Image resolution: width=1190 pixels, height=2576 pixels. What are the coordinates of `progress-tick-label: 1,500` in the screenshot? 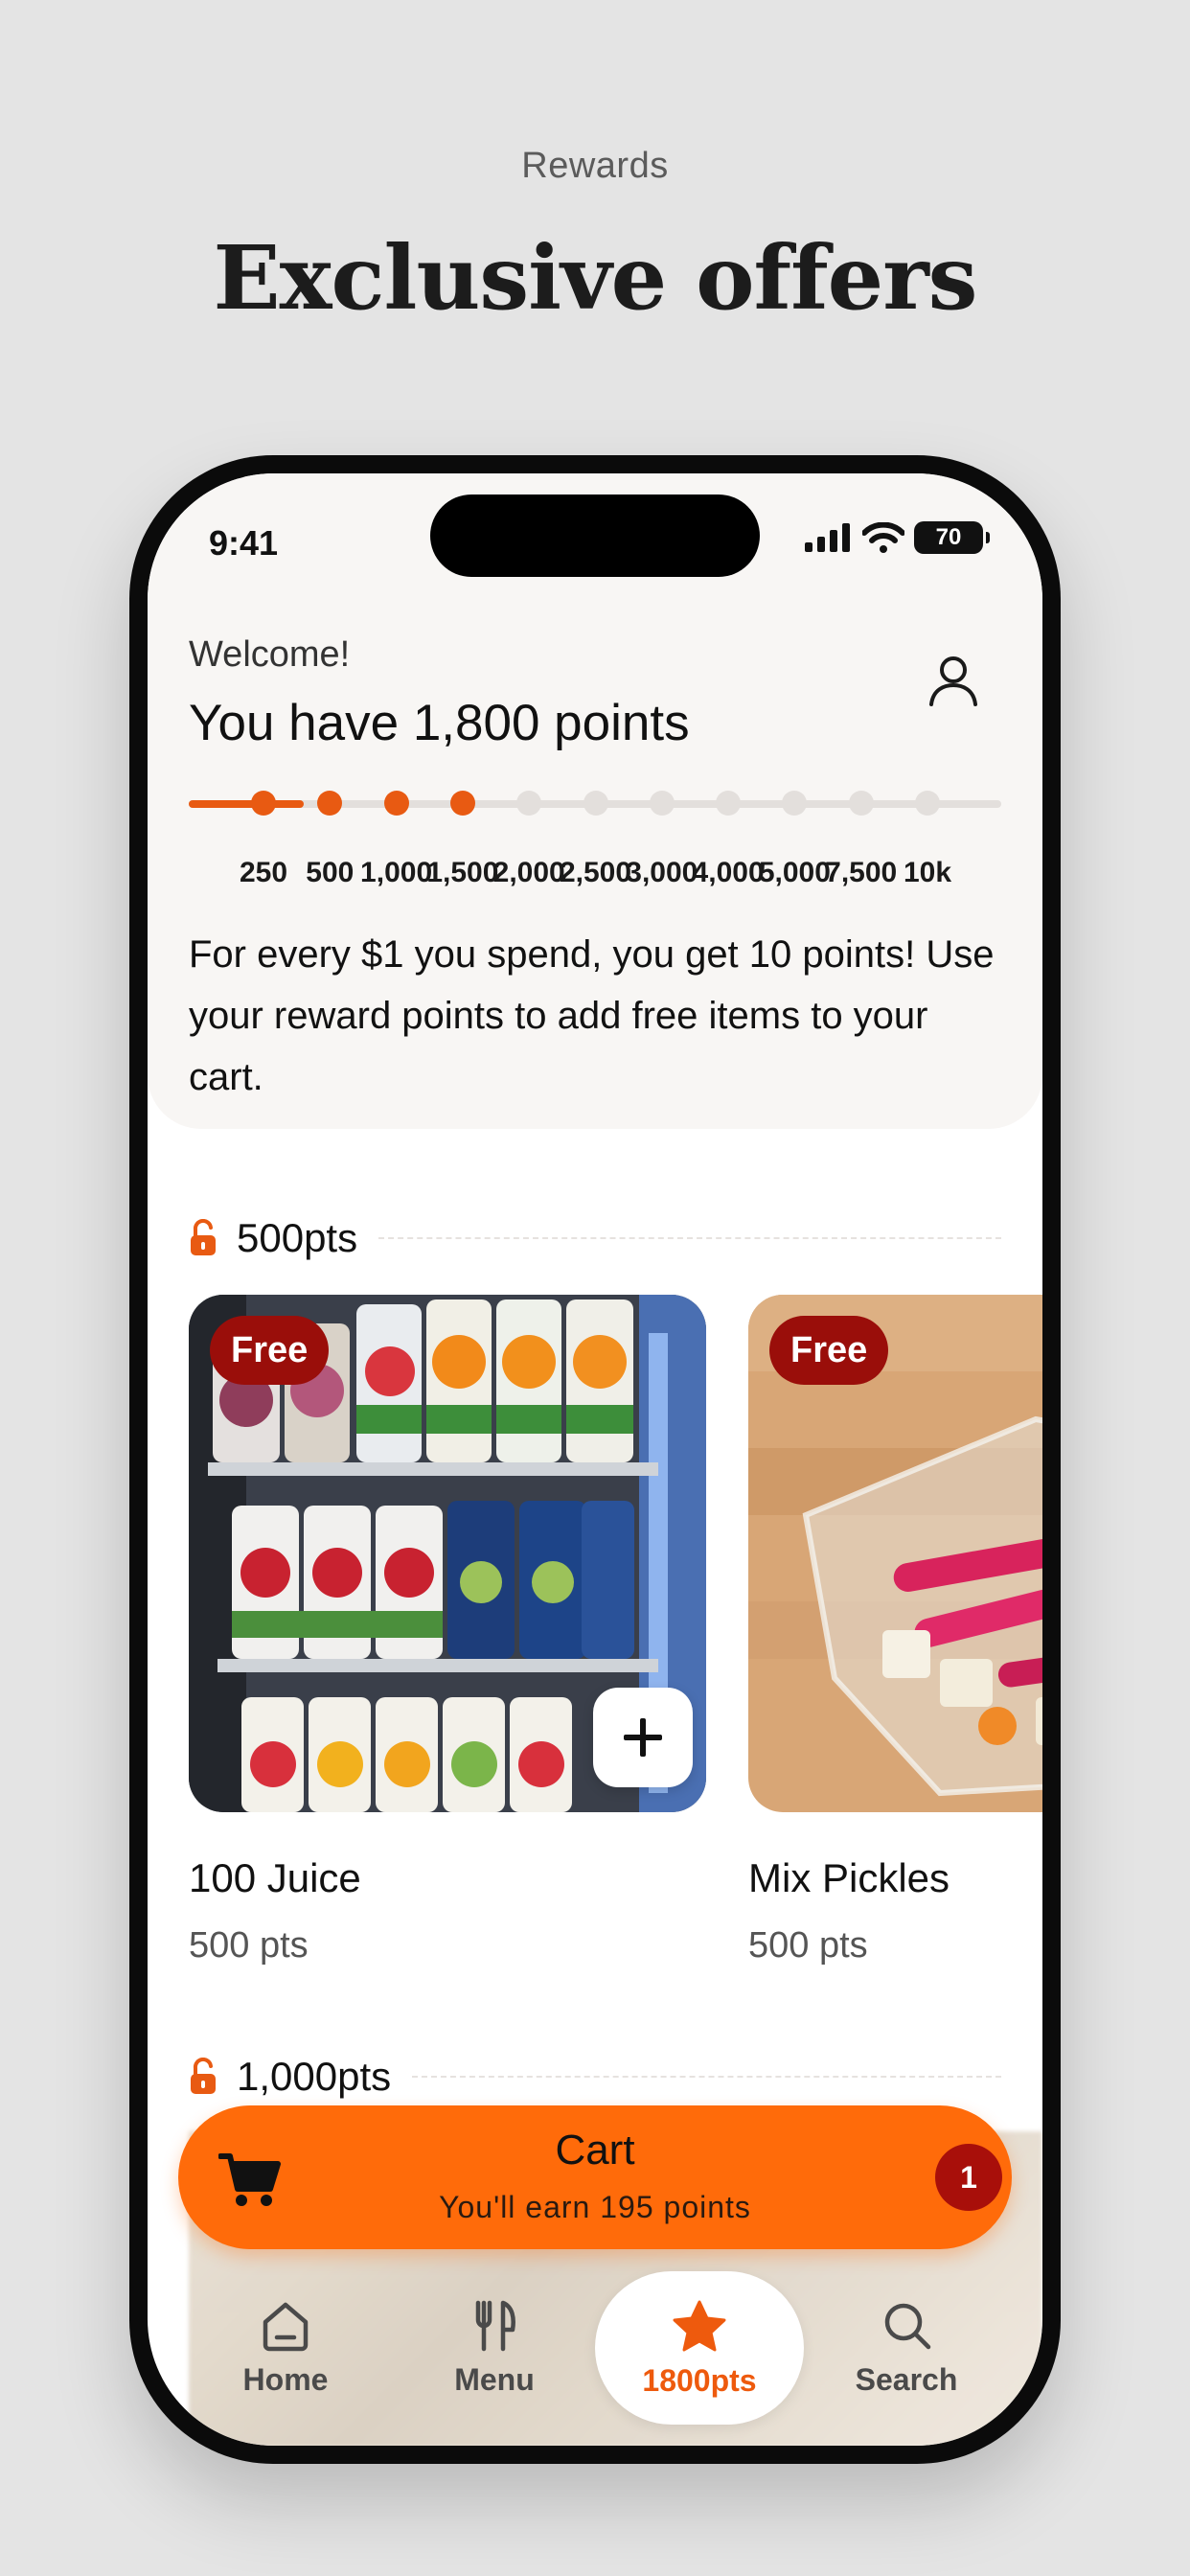 It's located at (463, 872).